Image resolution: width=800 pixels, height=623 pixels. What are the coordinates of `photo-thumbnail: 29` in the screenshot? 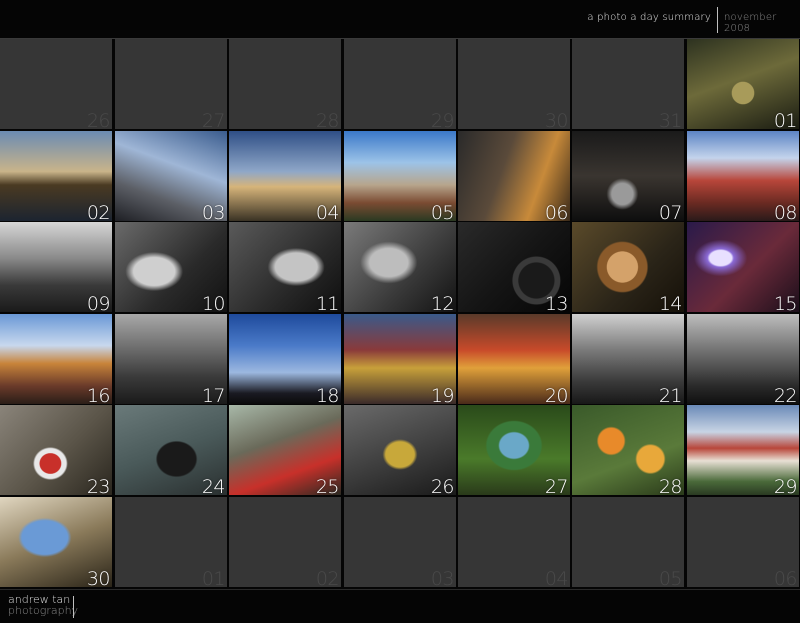 It's located at (743, 450).